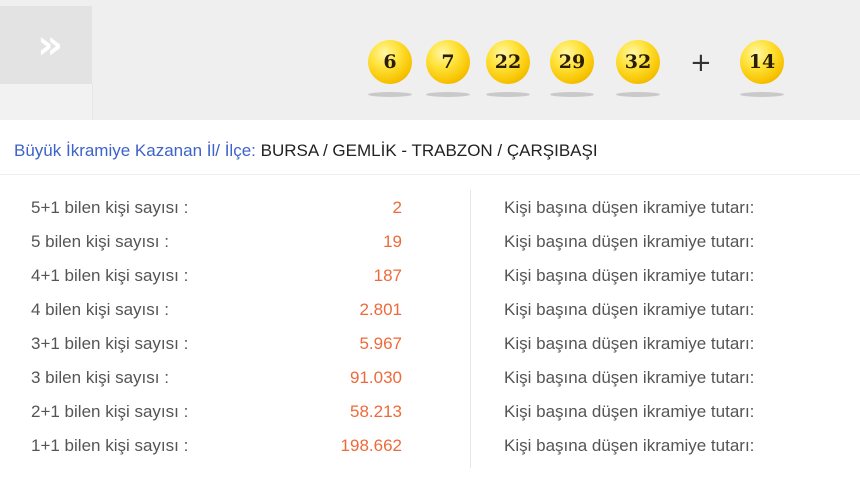 The height and width of the screenshot is (480, 860). Describe the element at coordinates (110, 445) in the screenshot. I see `match-label: 1+1 bilen kişi sayısı :` at that location.